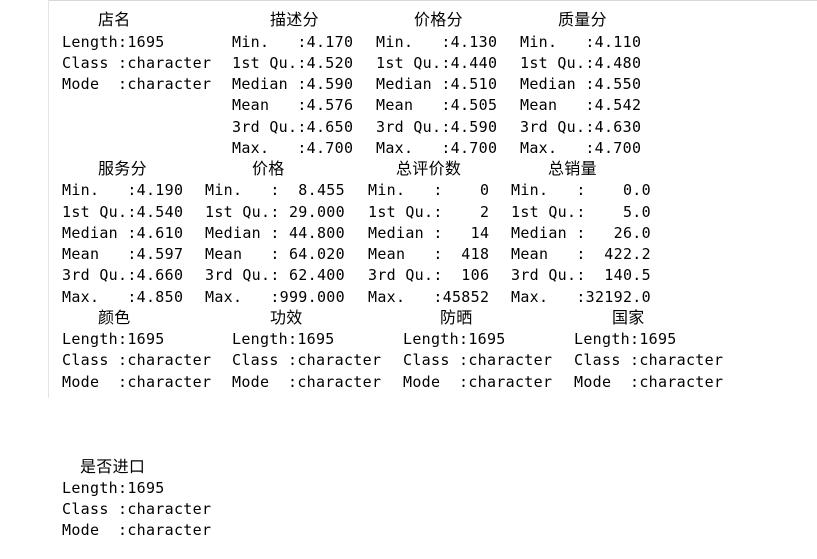 This screenshot has height=559, width=817. I want to click on summary-cell: Mean :4.542, so click(581, 105).